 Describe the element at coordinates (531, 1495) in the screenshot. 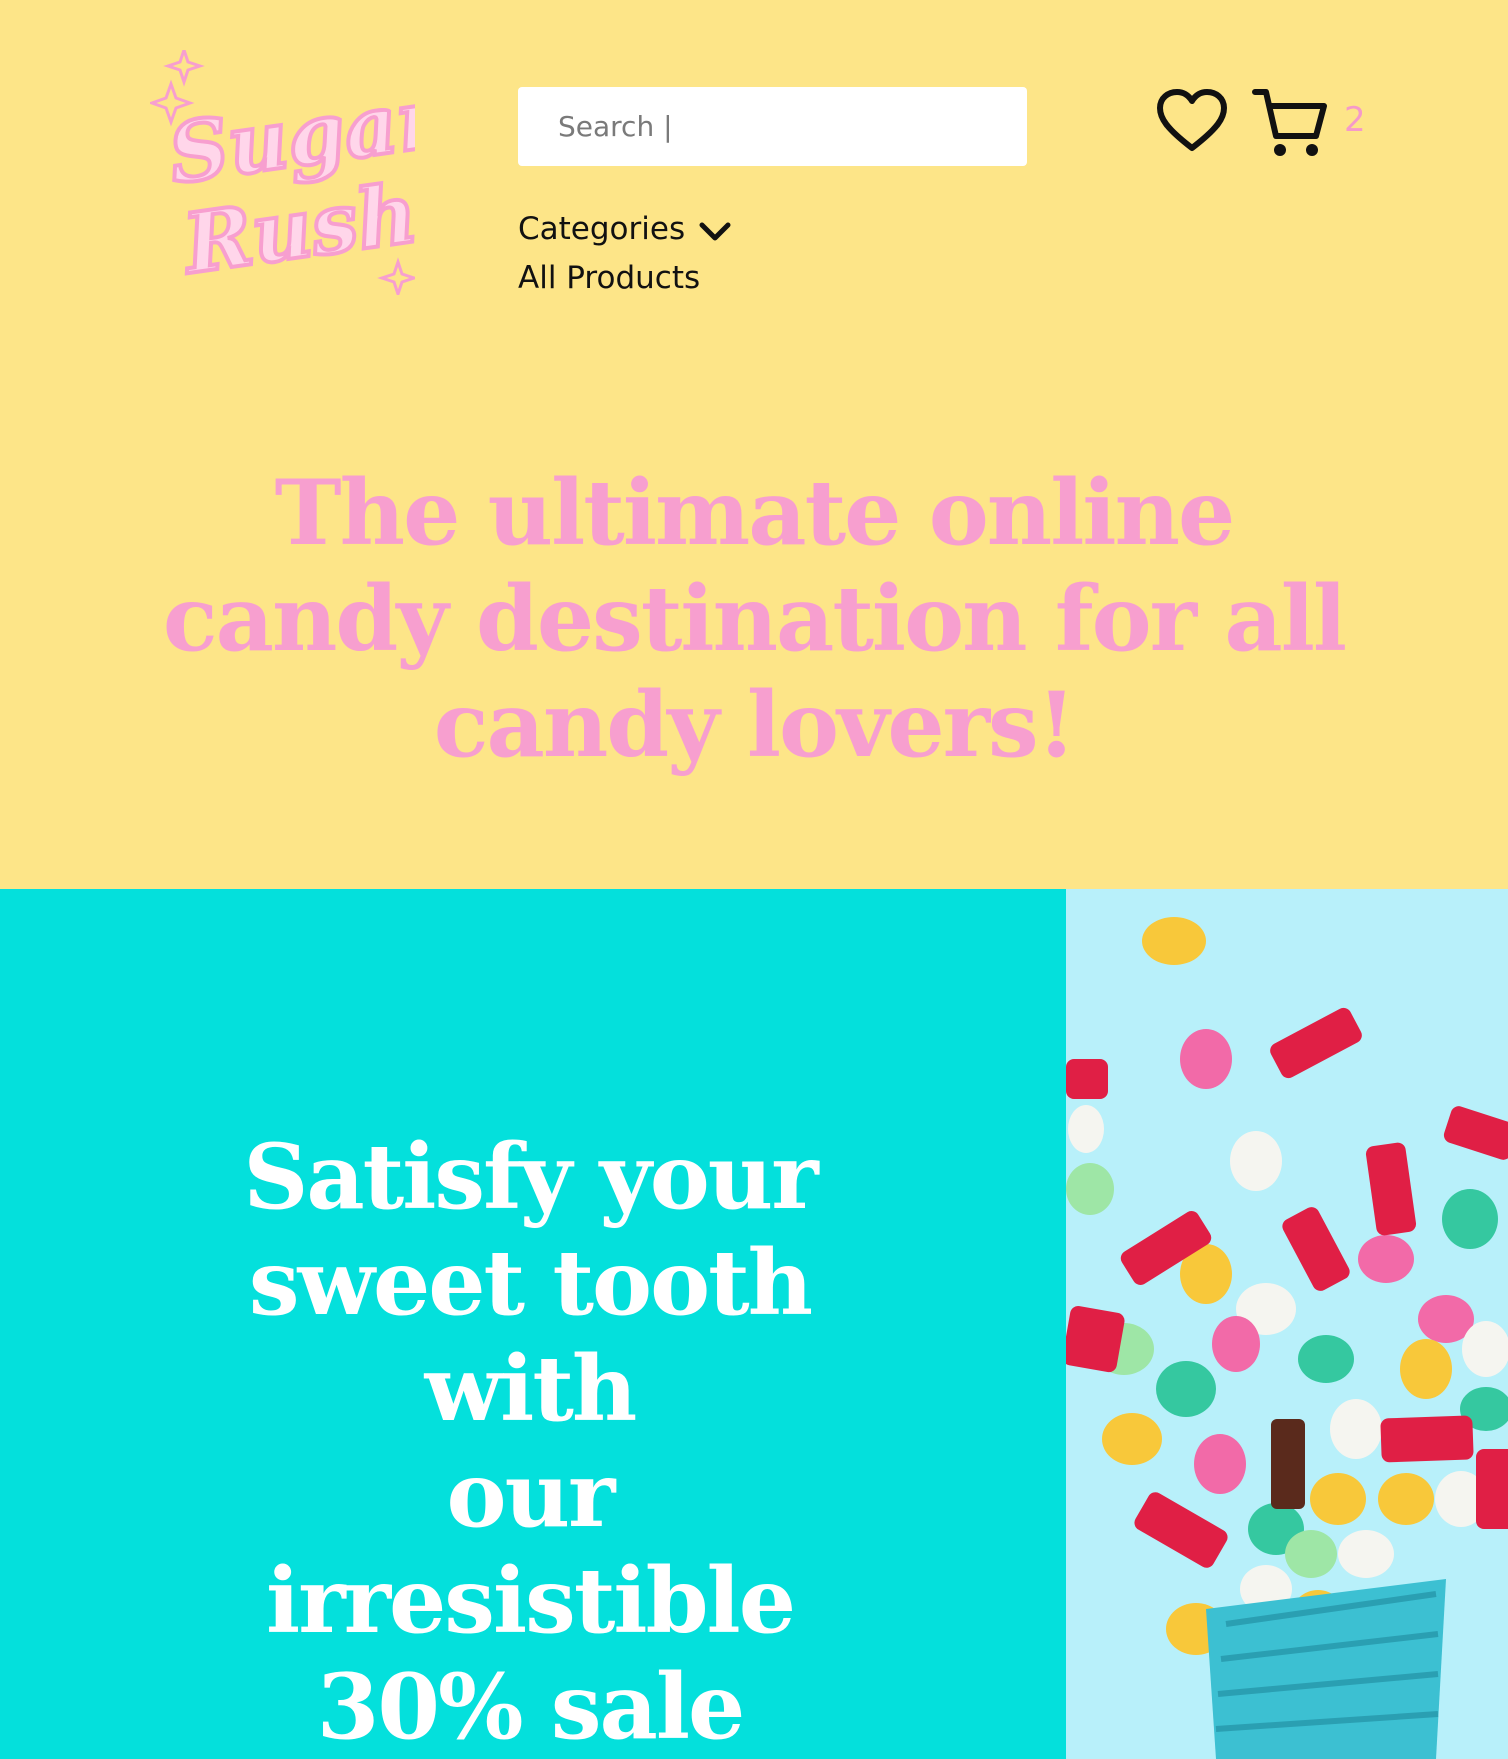

I see `promo-line: our` at that location.